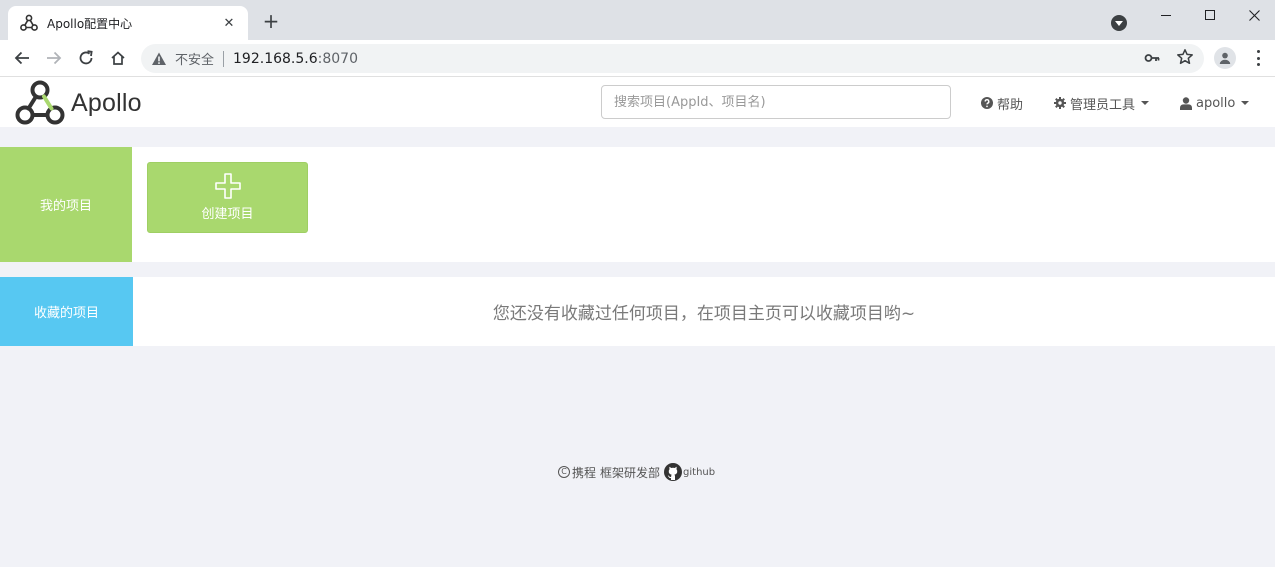  What do you see at coordinates (159, 59) in the screenshot?
I see `warning-icon` at bounding box center [159, 59].